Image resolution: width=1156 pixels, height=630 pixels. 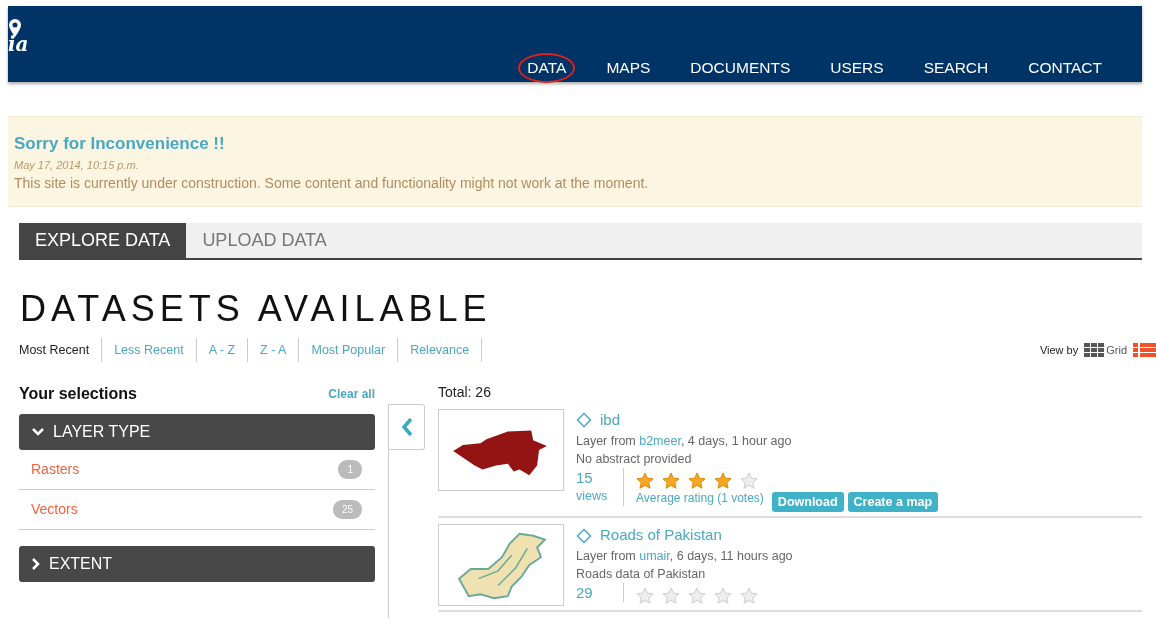 I want to click on selections-title: Your selections, so click(x=78, y=394).